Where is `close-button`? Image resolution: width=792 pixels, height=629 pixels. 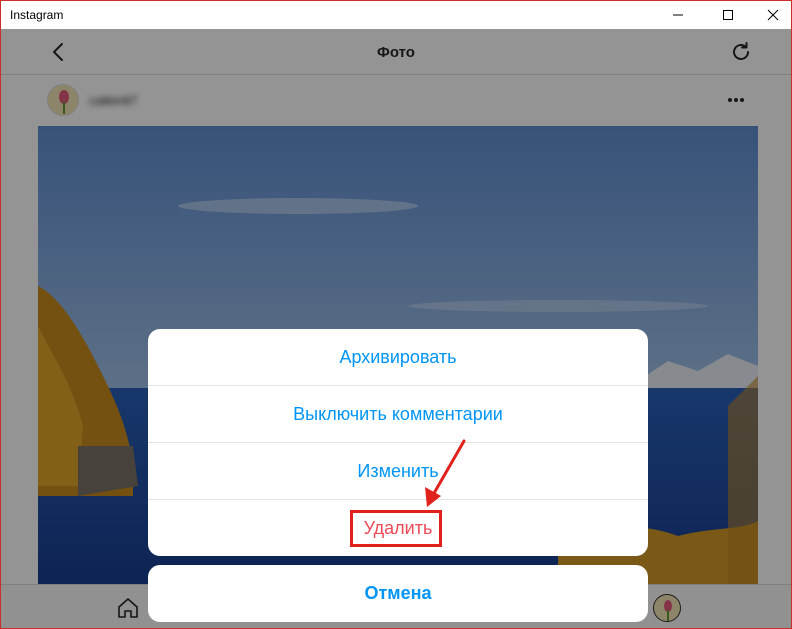 close-button is located at coordinates (770, 15).